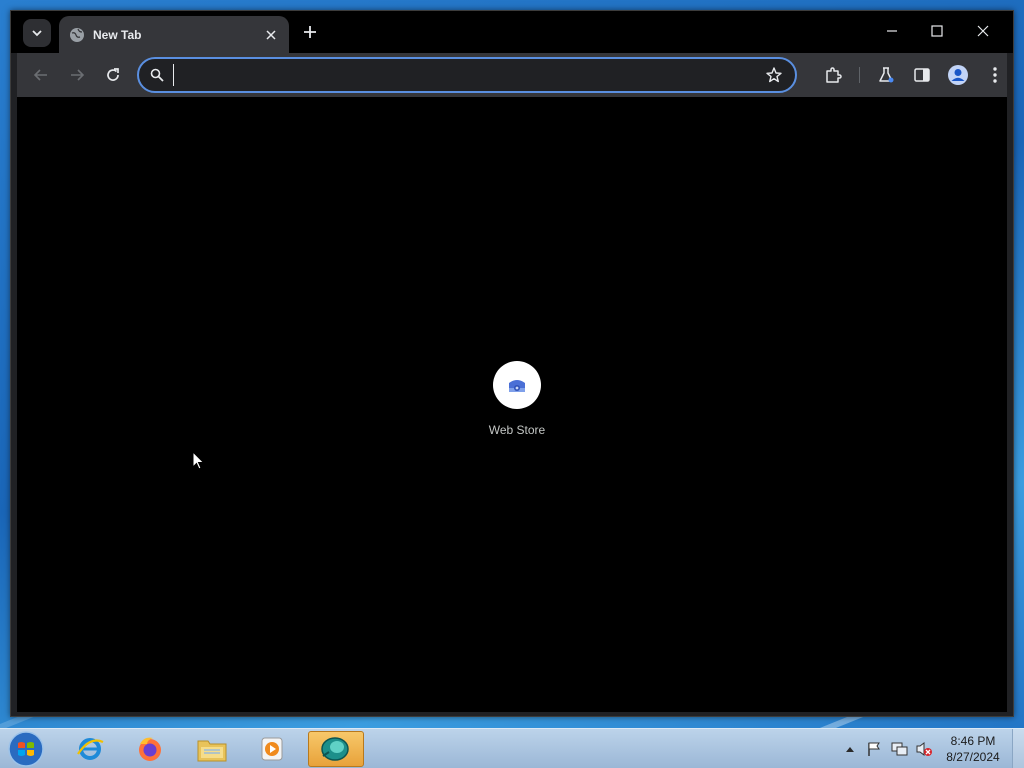  I want to click on shortcut-web-store: Web Store, so click(517, 399).